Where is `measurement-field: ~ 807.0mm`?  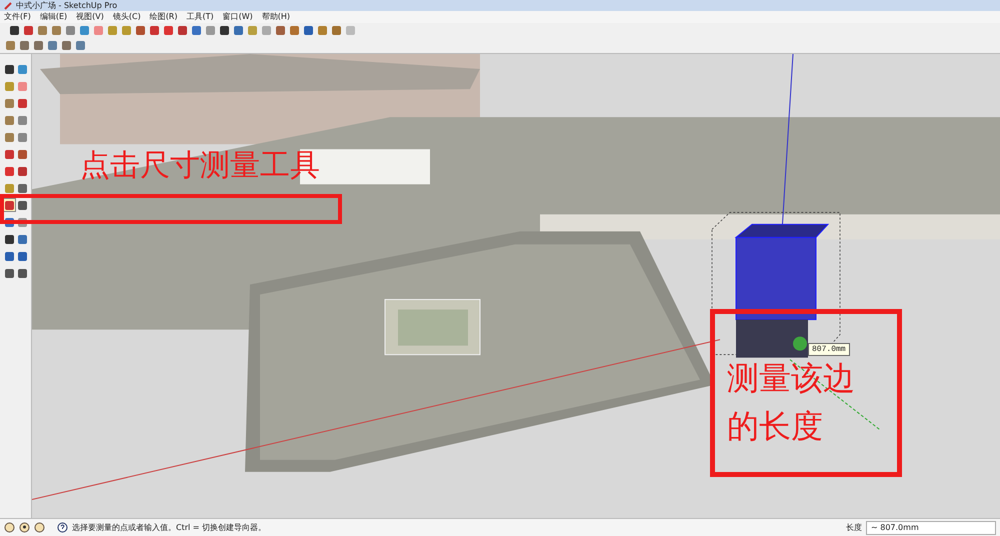
measurement-field: ~ 807.0mm is located at coordinates (931, 527).